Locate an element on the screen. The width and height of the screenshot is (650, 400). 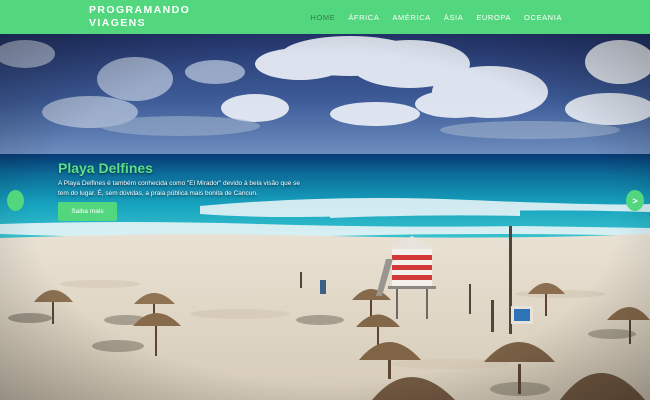
nav-link-home: HOME is located at coordinates (322, 17).